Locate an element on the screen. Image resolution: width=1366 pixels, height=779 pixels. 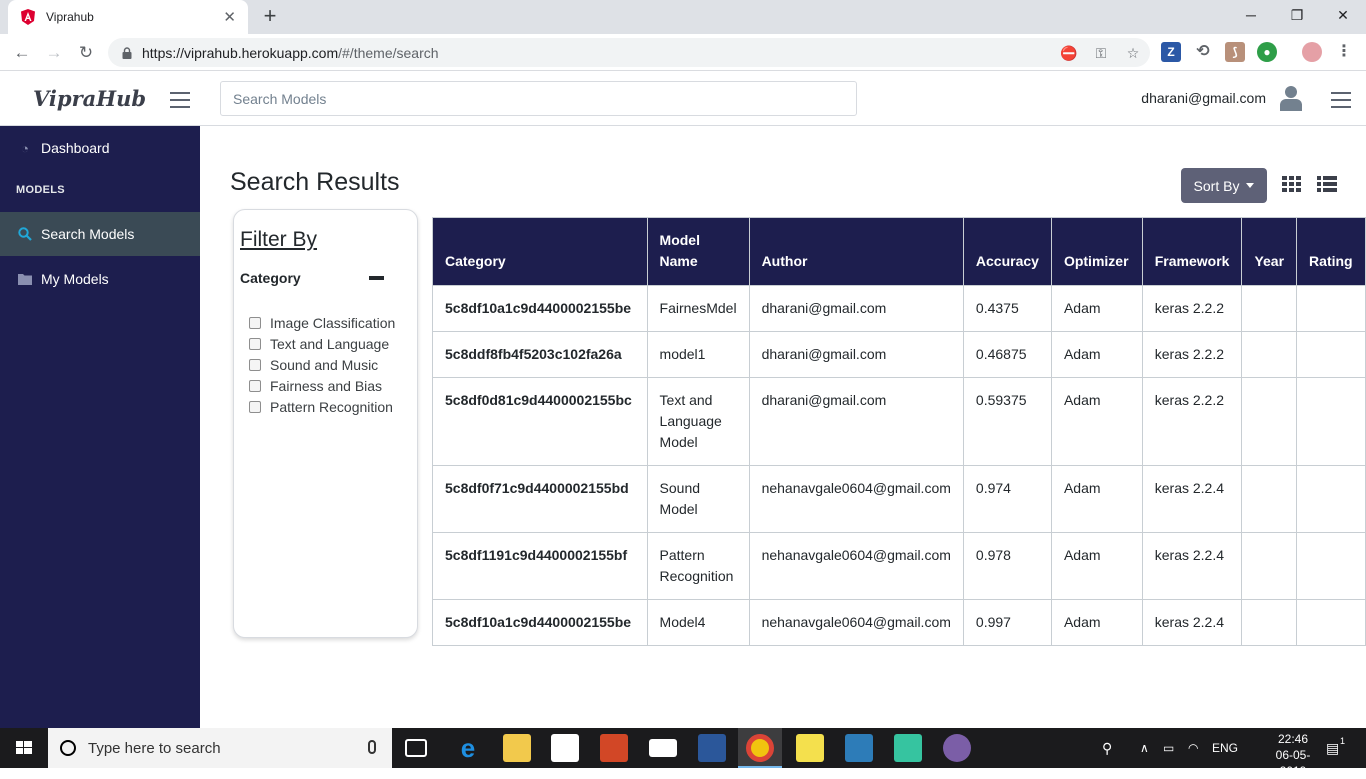
microphone-icon is located at coordinates (372, 747).